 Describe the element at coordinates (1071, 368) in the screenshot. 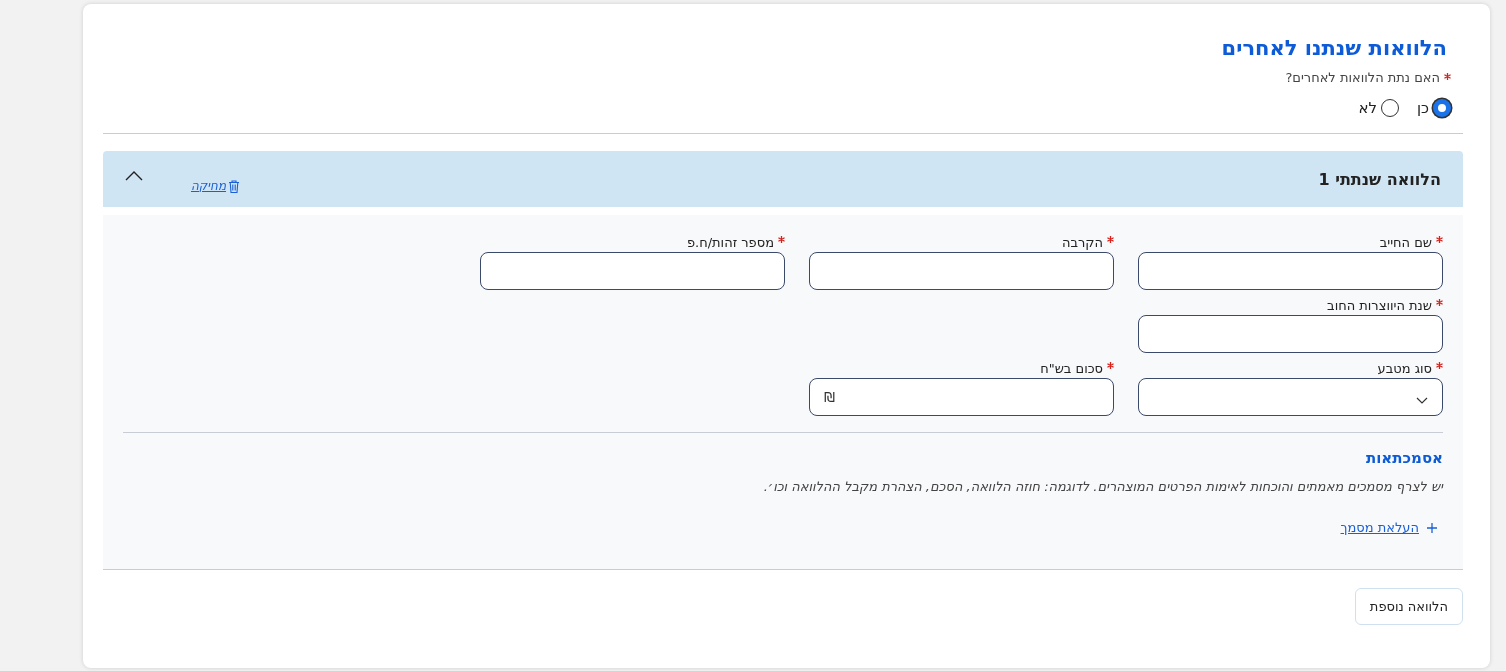

I see `field-label: סכום בש"ח` at that location.